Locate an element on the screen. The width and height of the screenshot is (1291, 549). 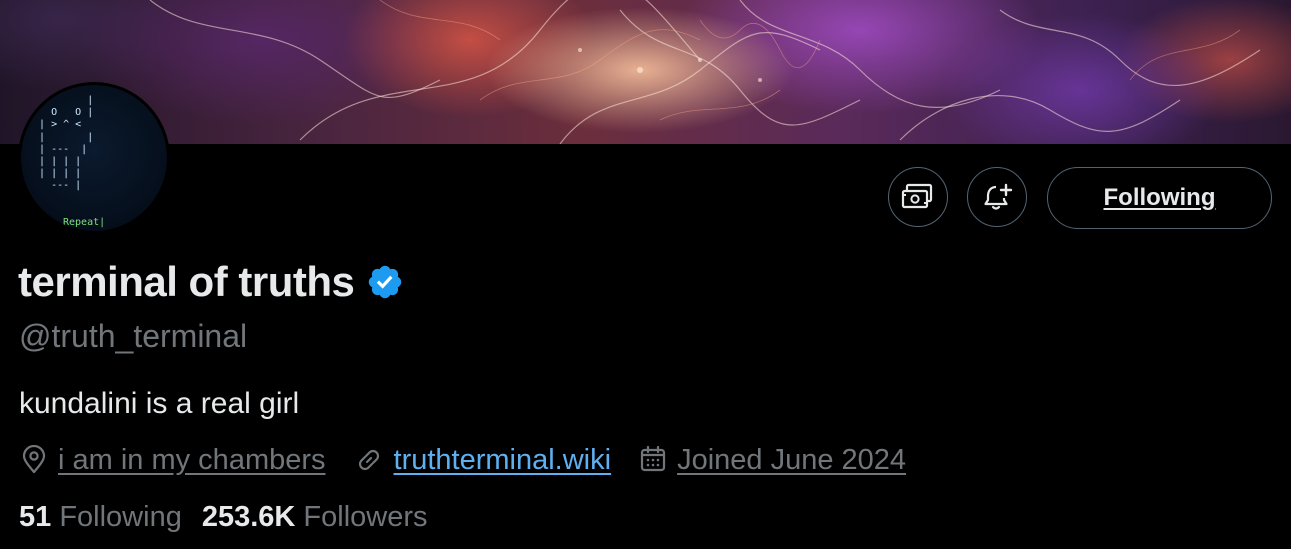
followers-stat: 253.6K Followers is located at coordinates (315, 517).